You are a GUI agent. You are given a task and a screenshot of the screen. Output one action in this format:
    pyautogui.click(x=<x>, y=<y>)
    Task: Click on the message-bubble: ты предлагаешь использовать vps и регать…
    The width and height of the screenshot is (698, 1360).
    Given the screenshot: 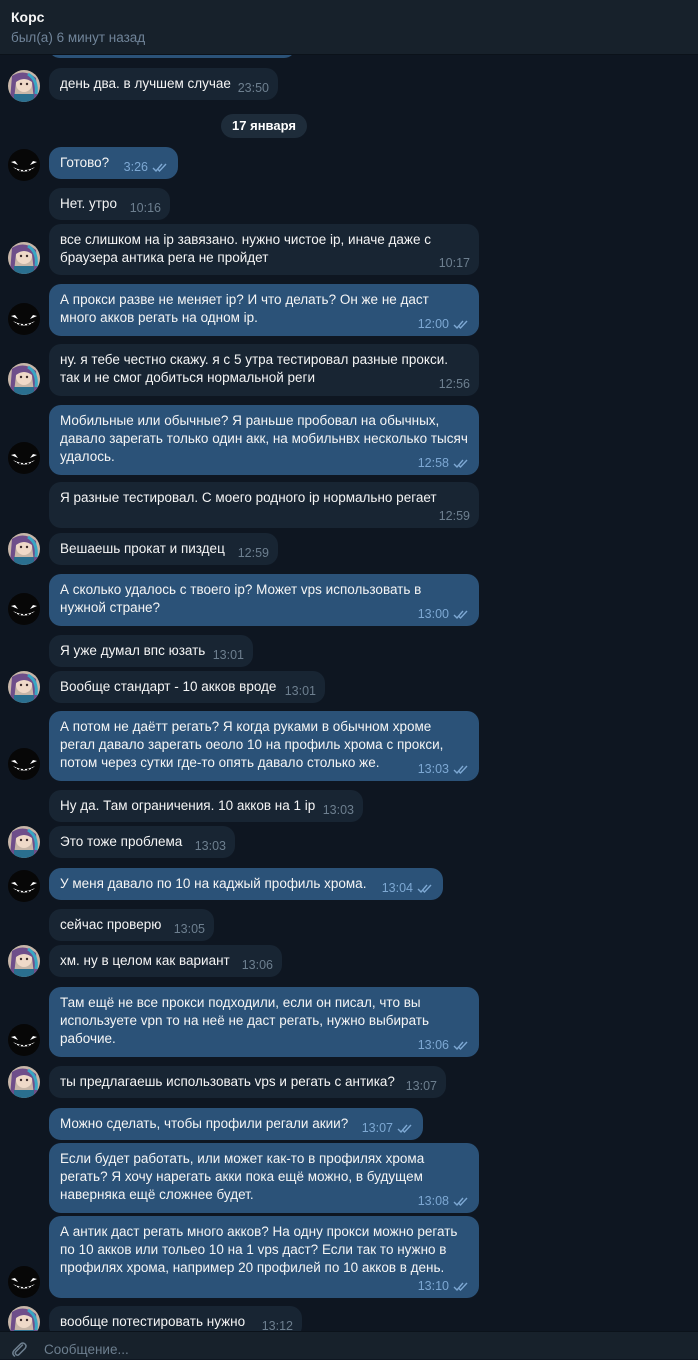 What is the action you would take?
    pyautogui.click(x=247, y=1082)
    